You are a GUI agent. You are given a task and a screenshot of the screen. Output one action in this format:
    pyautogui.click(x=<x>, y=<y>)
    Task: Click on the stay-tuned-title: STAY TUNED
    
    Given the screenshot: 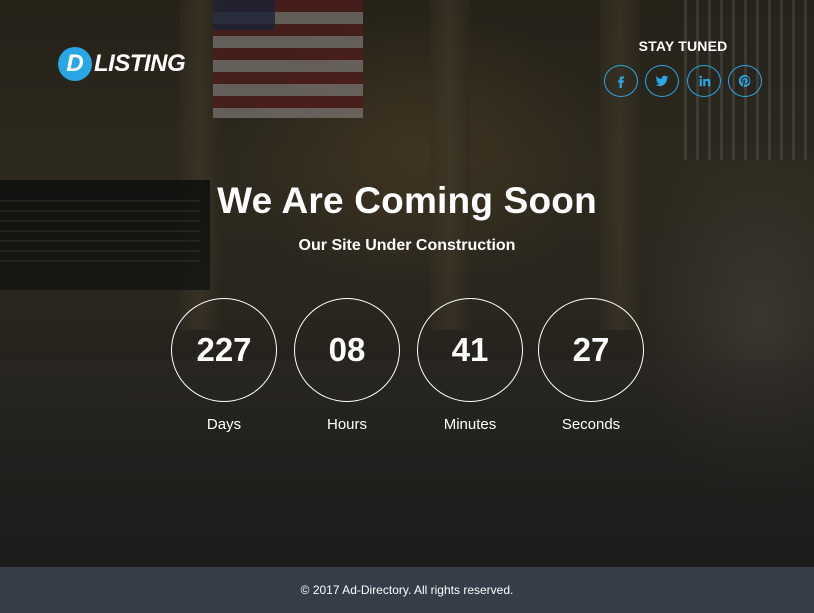 What is the action you would take?
    pyautogui.click(x=683, y=46)
    